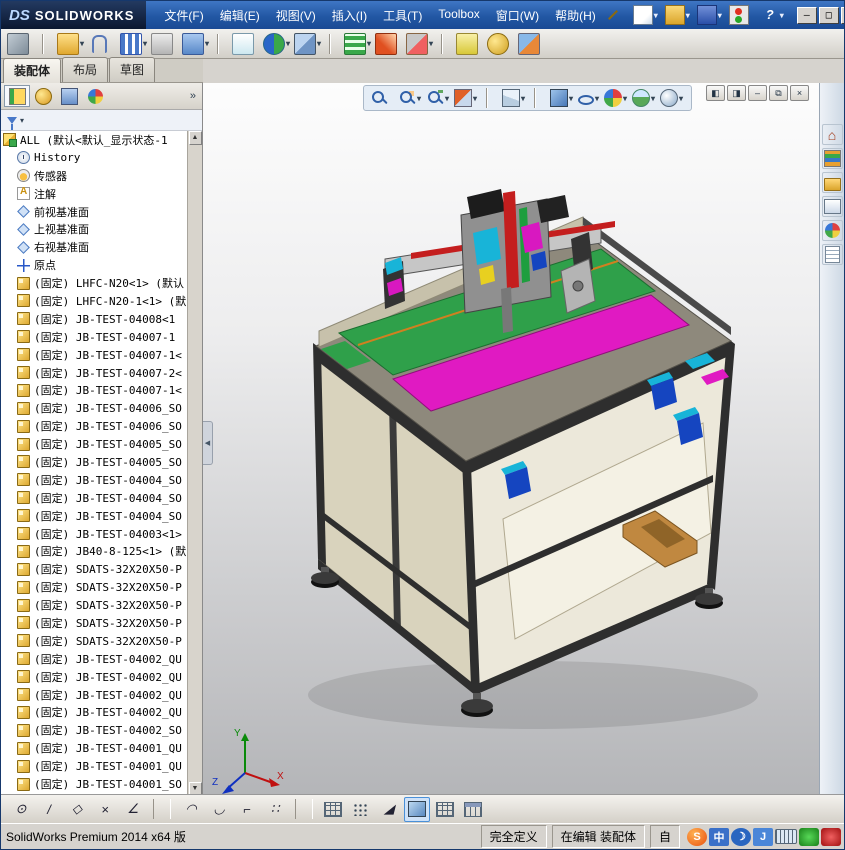 Image resolution: width=845 pixels, height=850 pixels. What do you see at coordinates (94, 247) in the screenshot?
I see `tree-item: 右视基准面` at bounding box center [94, 247].